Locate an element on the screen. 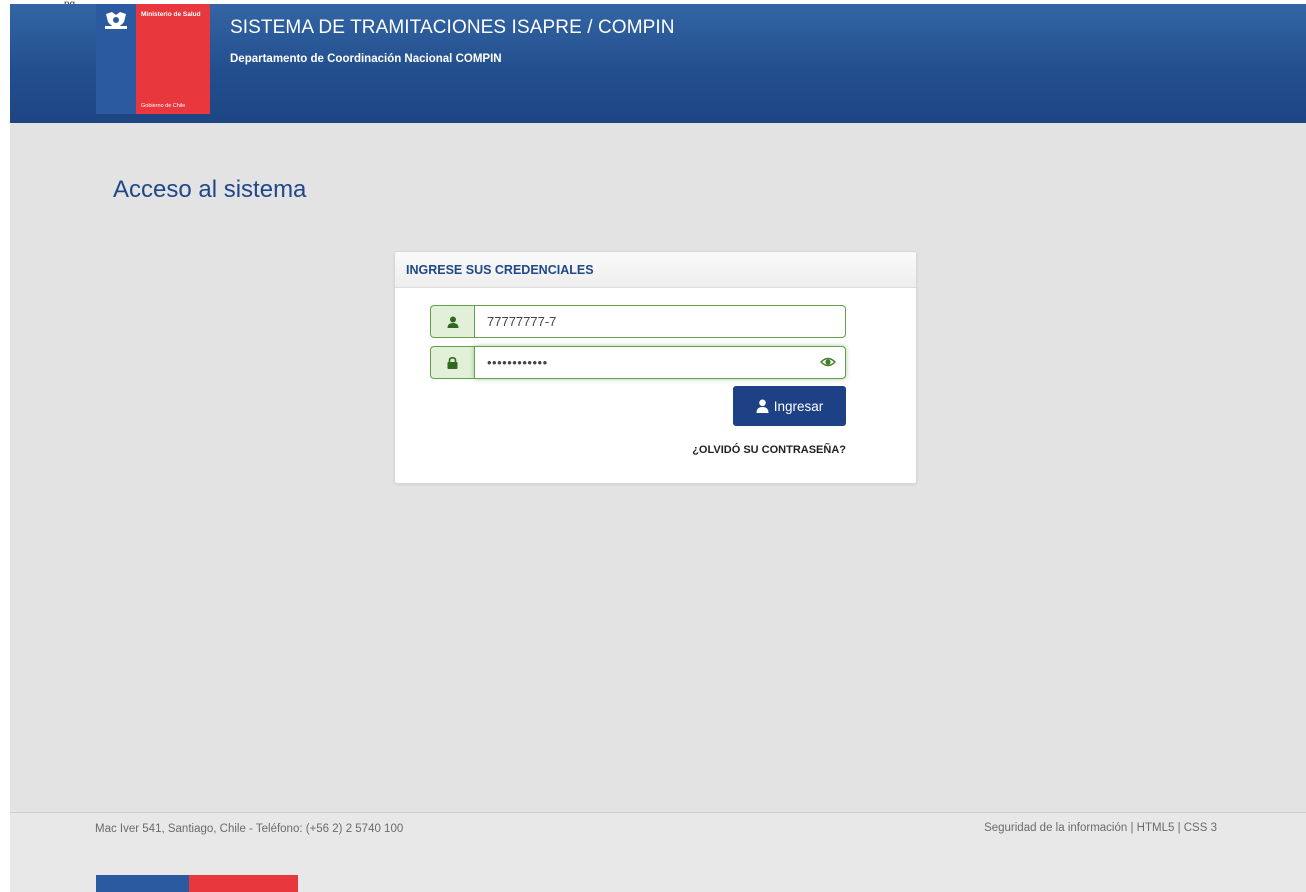 The height and width of the screenshot is (892, 1306). login-card-title: INGRESE SUS CREDENCIALES is located at coordinates (500, 270).